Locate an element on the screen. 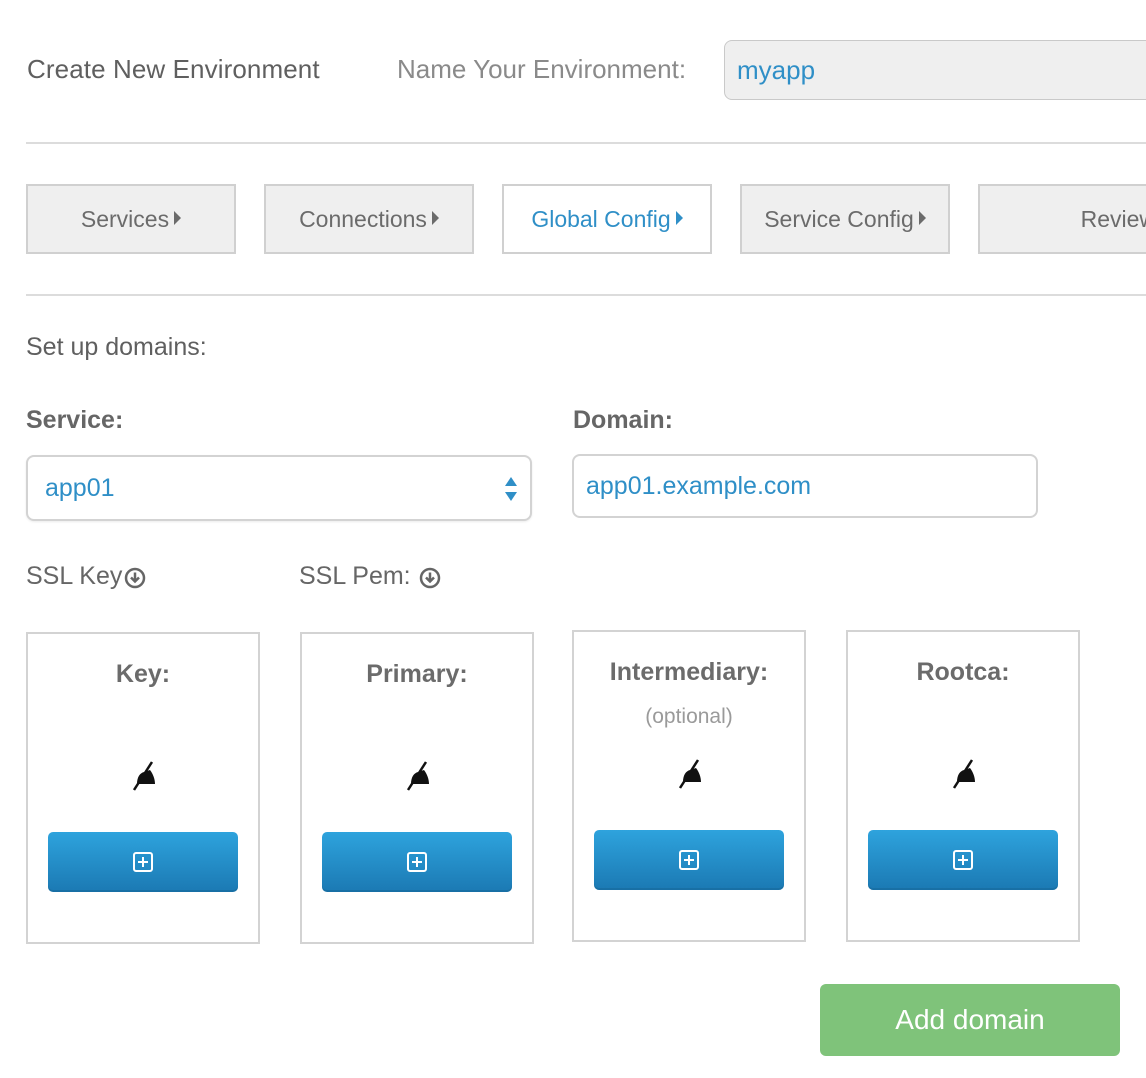  upload-rootca-button is located at coordinates (963, 860).